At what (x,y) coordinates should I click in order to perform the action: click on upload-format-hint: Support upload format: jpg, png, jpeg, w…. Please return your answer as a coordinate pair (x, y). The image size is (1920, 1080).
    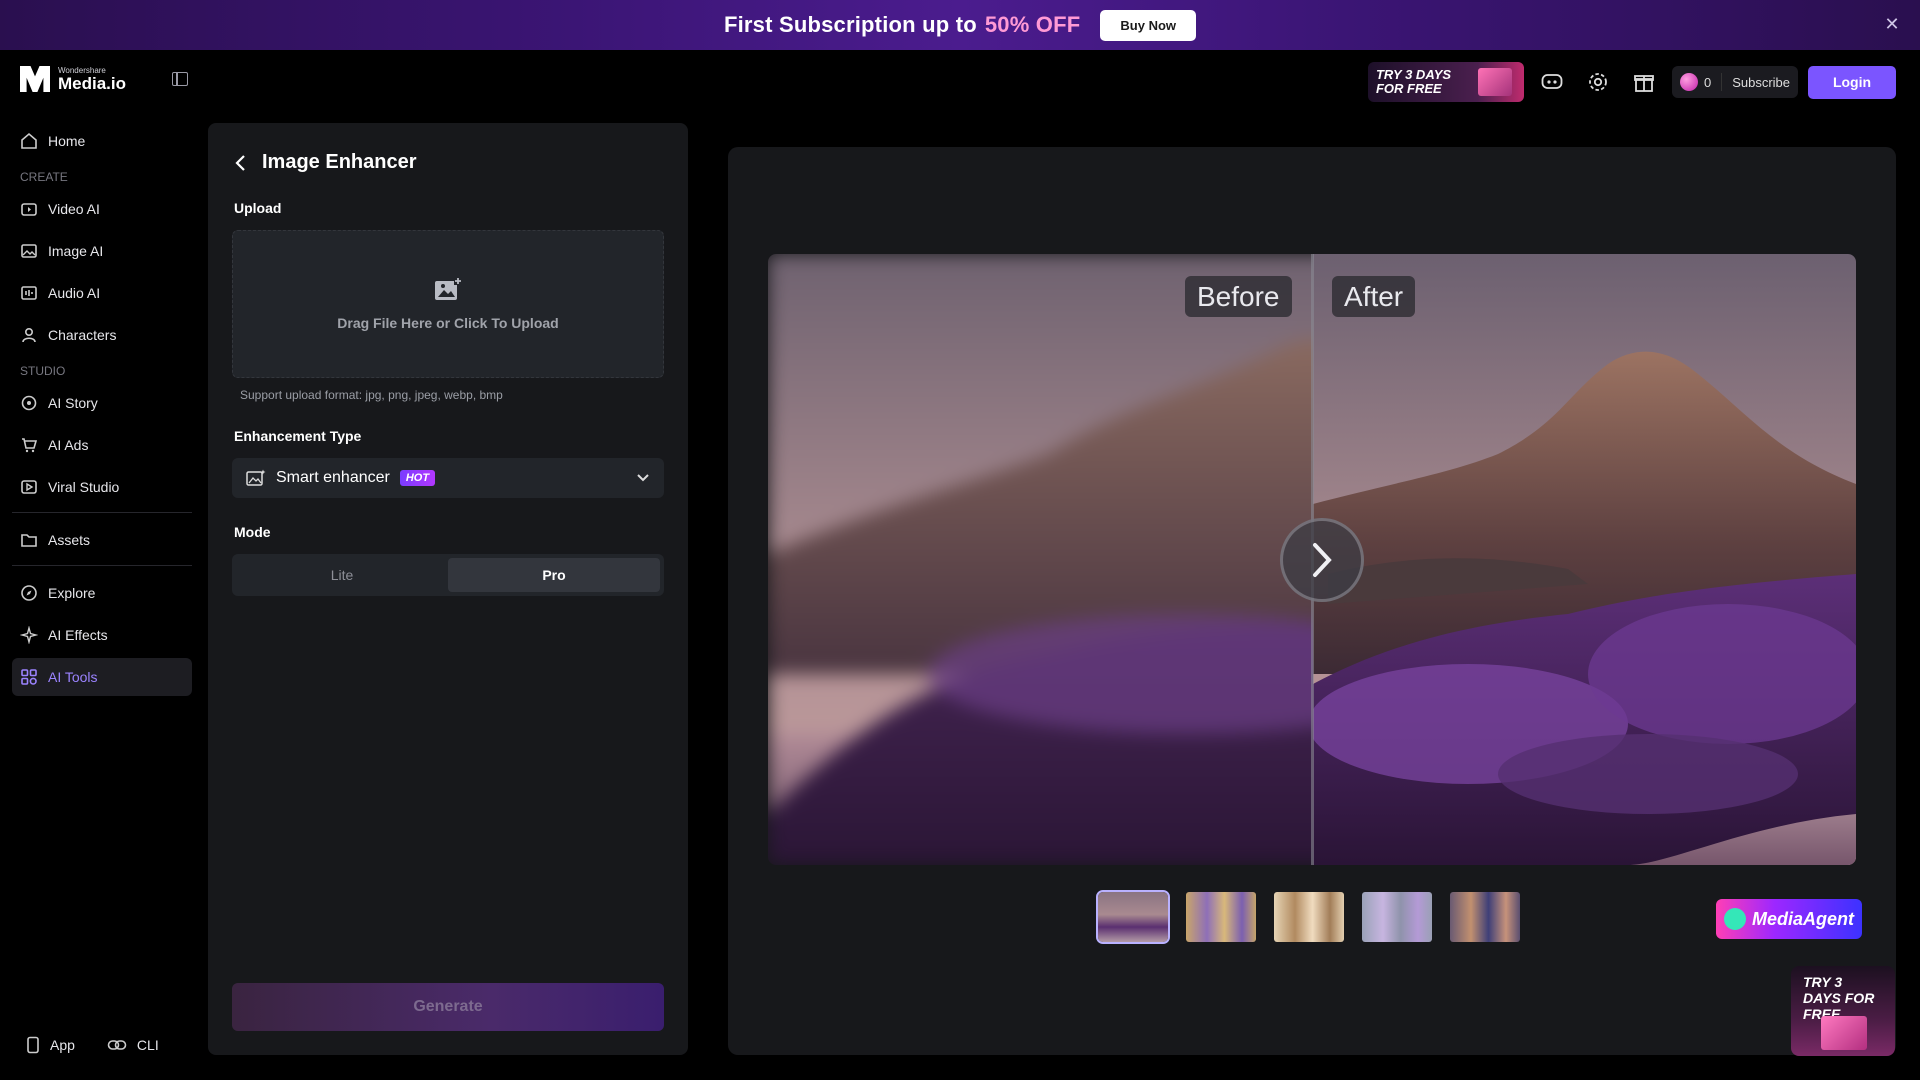
    Looking at the image, I should click on (371, 395).